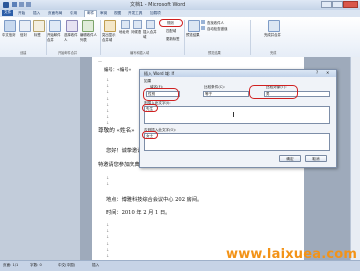  Describe the element at coordinates (150, 34) in the screenshot. I see `insert-merge-field-label: 插入合并域` at that location.